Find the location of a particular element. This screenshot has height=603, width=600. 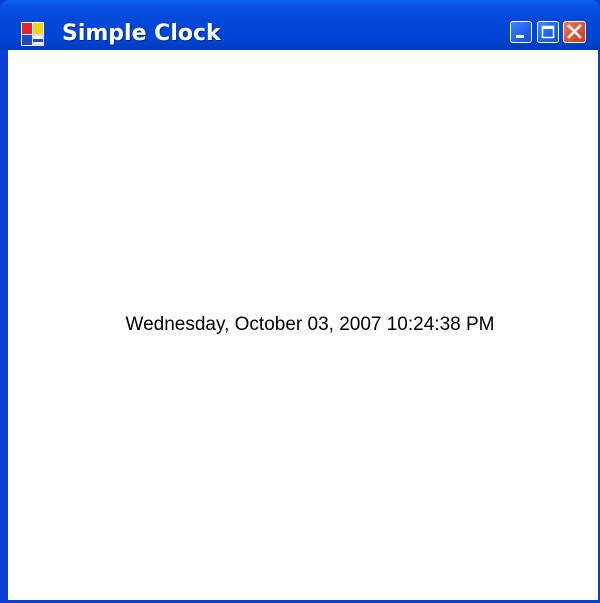

close-button is located at coordinates (574, 32).